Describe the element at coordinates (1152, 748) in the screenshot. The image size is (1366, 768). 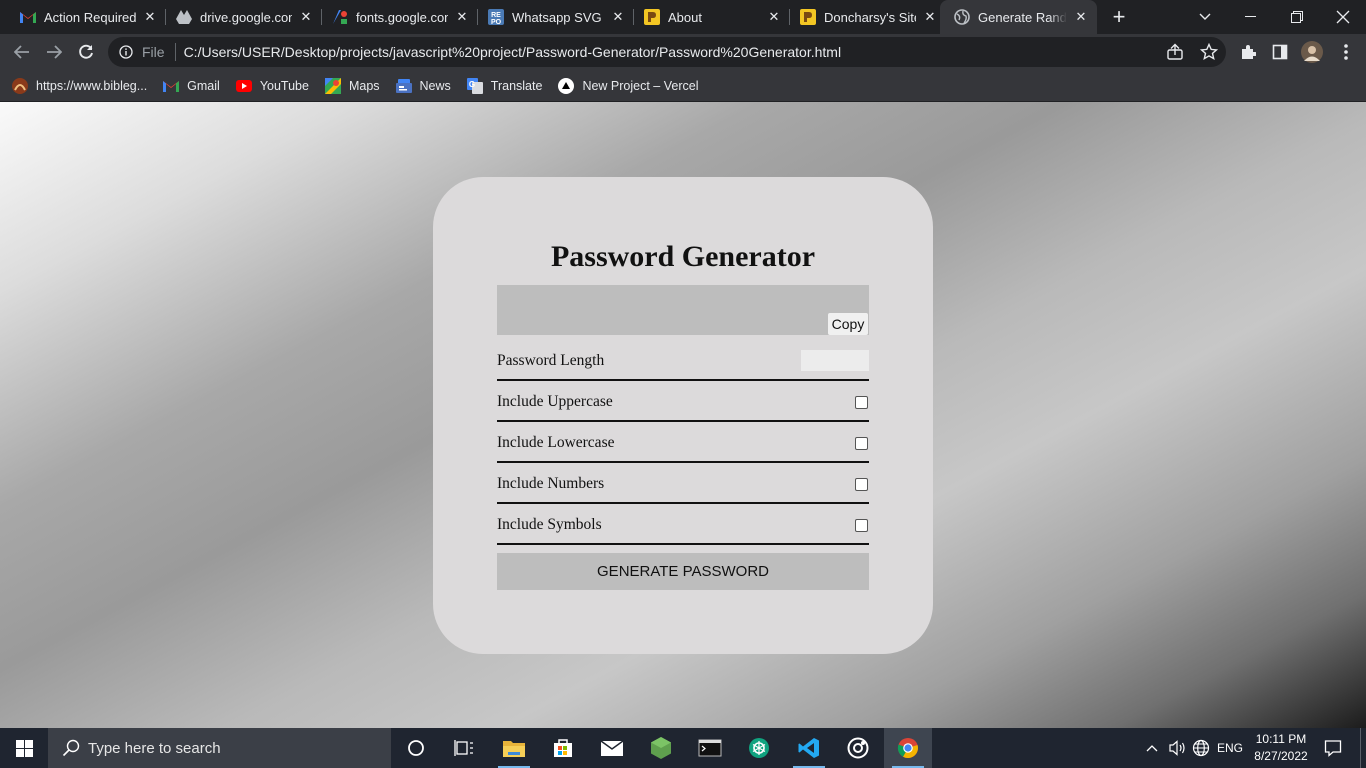
I see `show-hidden-icons` at that location.